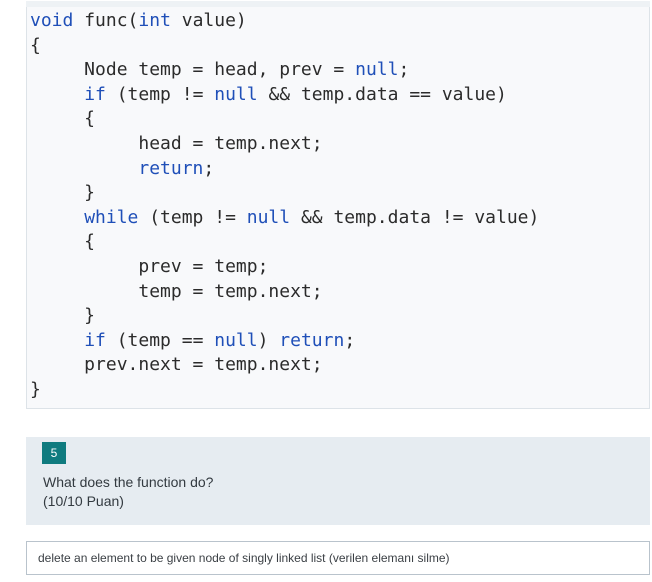 This screenshot has height=582, width=652. I want to click on code-line: Node temp = head, prev = null;, so click(219, 69).